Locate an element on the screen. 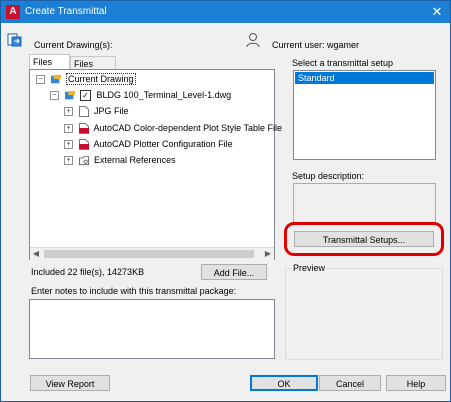 The width and height of the screenshot is (451, 402). jpg-file-icon is located at coordinates (83, 112).